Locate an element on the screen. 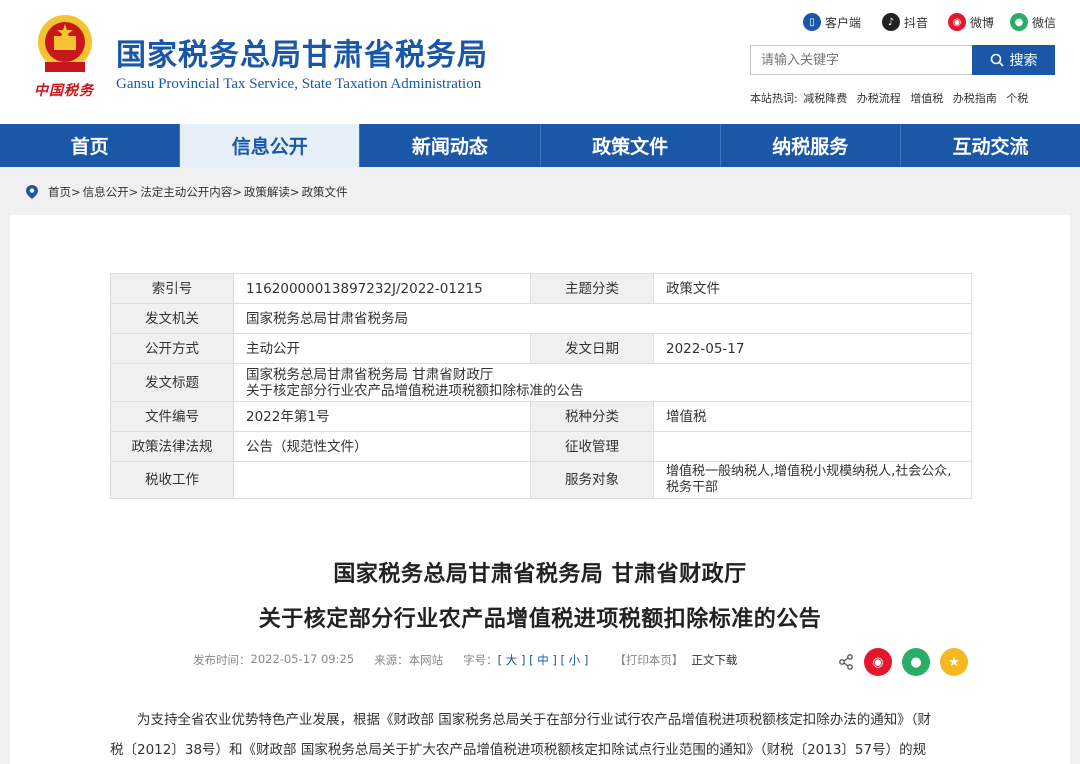 Image resolution: width=1080 pixels, height=764 pixels. table-row: 公开方式 主动公开 发文日期 2022-05-17 is located at coordinates (541, 348).